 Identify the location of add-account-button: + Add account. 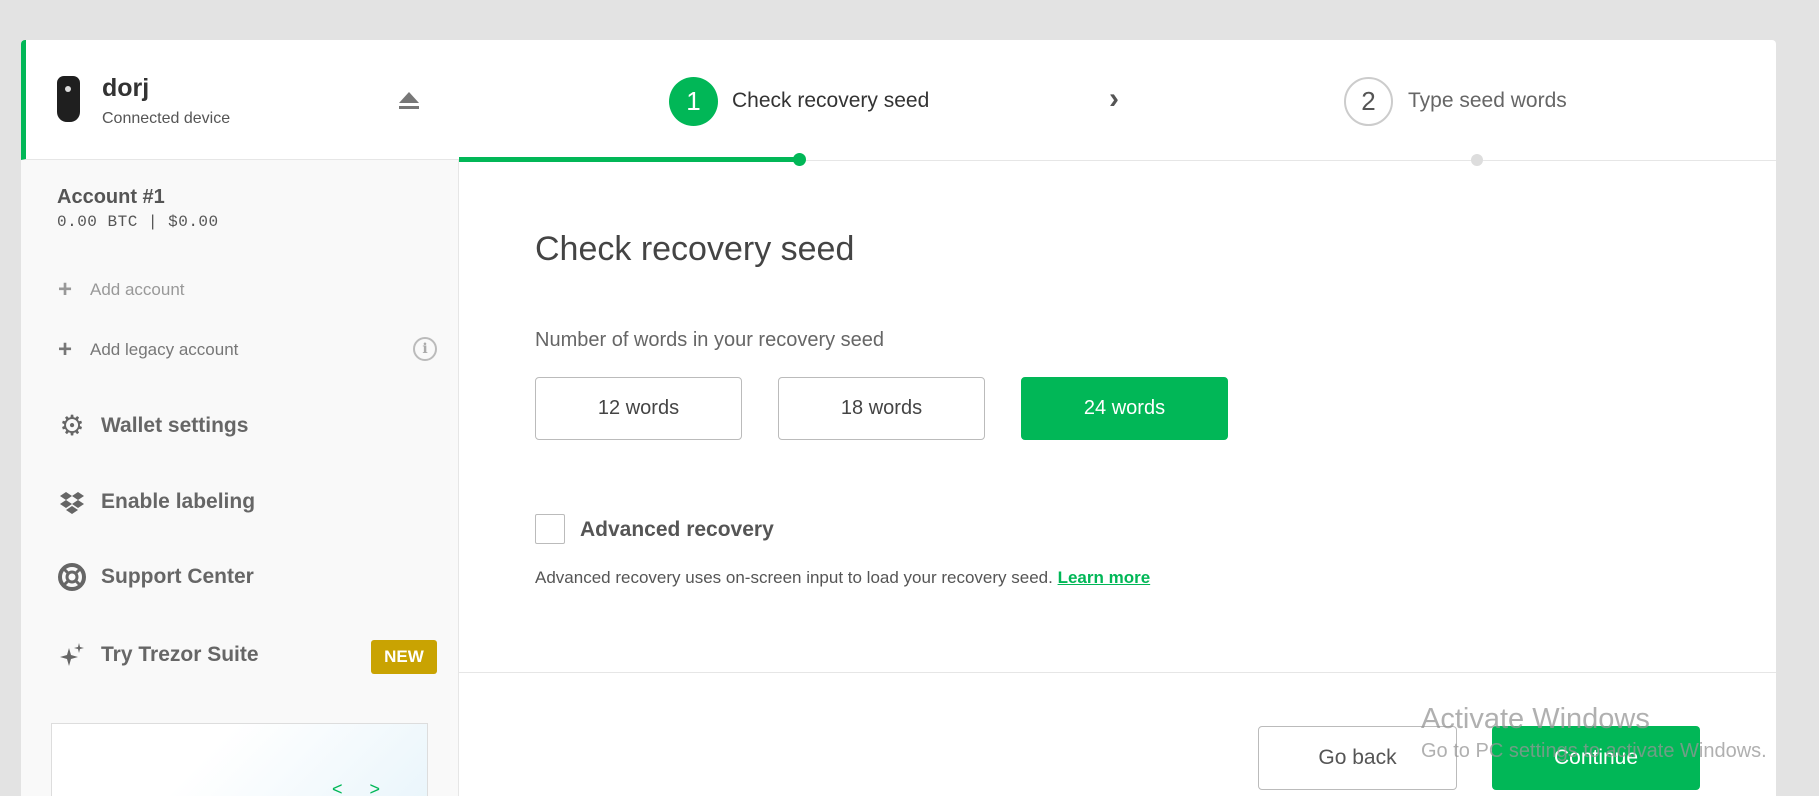
(121, 290).